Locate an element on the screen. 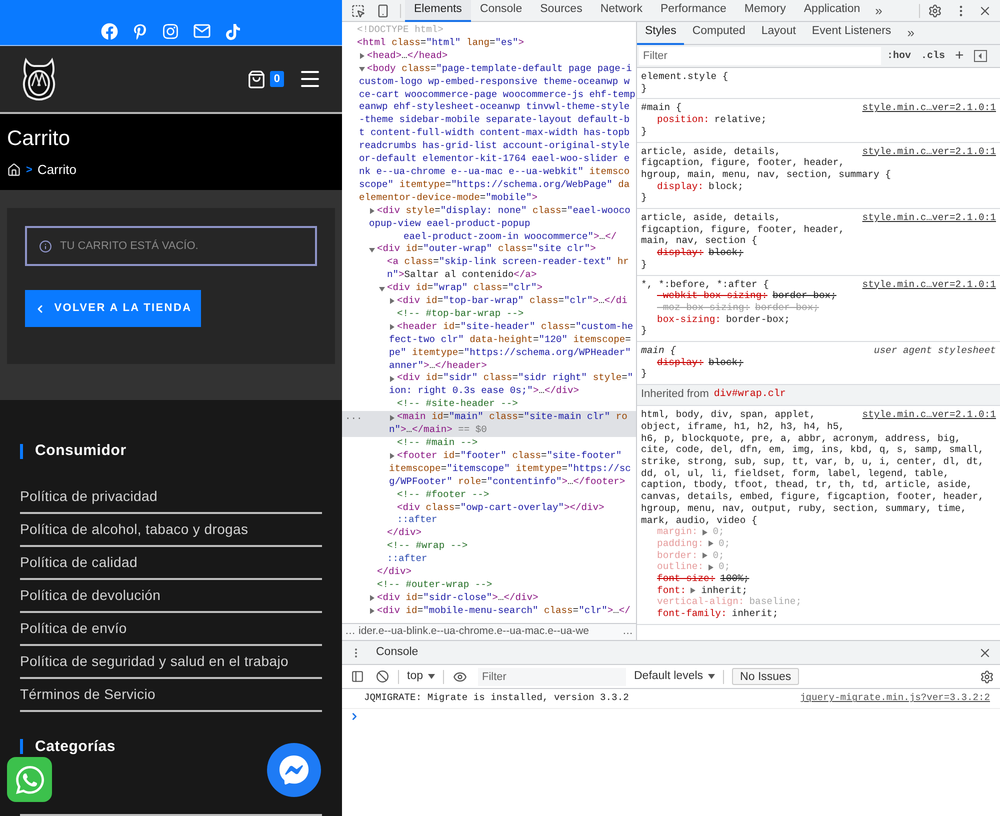  eye-icon is located at coordinates (460, 677).